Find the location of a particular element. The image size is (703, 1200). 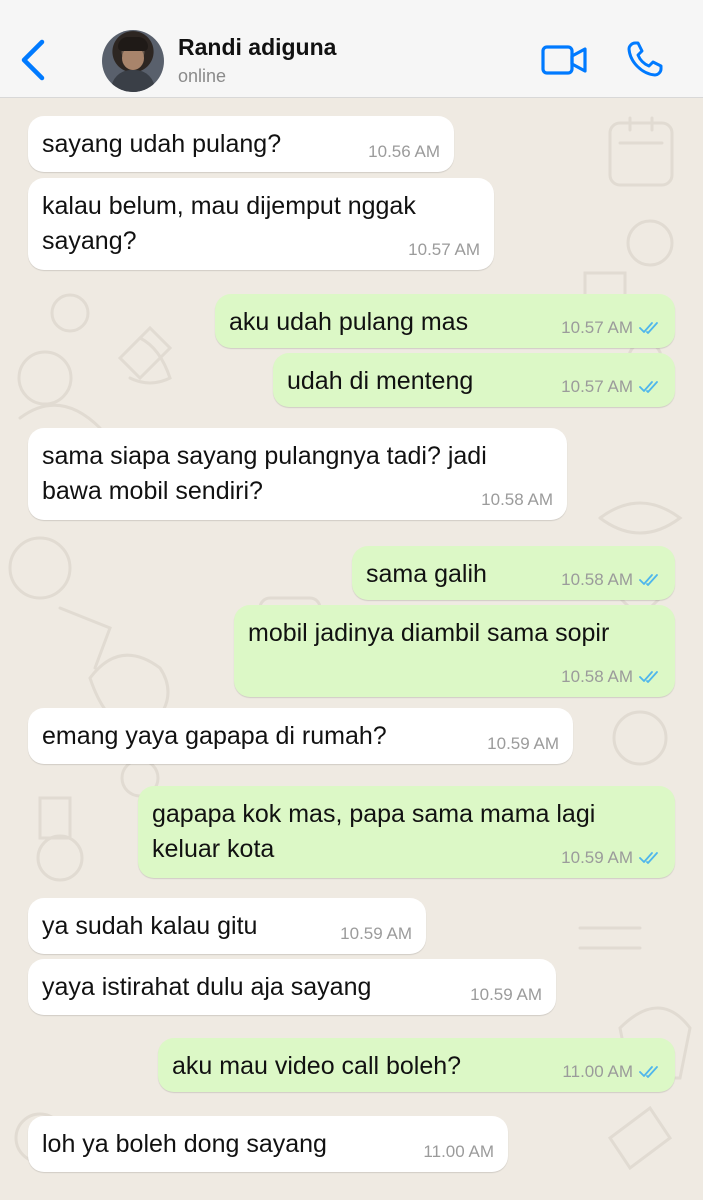

outgoing-message-bubble: aku udah pulang mas 10.57 AM is located at coordinates (445, 321).